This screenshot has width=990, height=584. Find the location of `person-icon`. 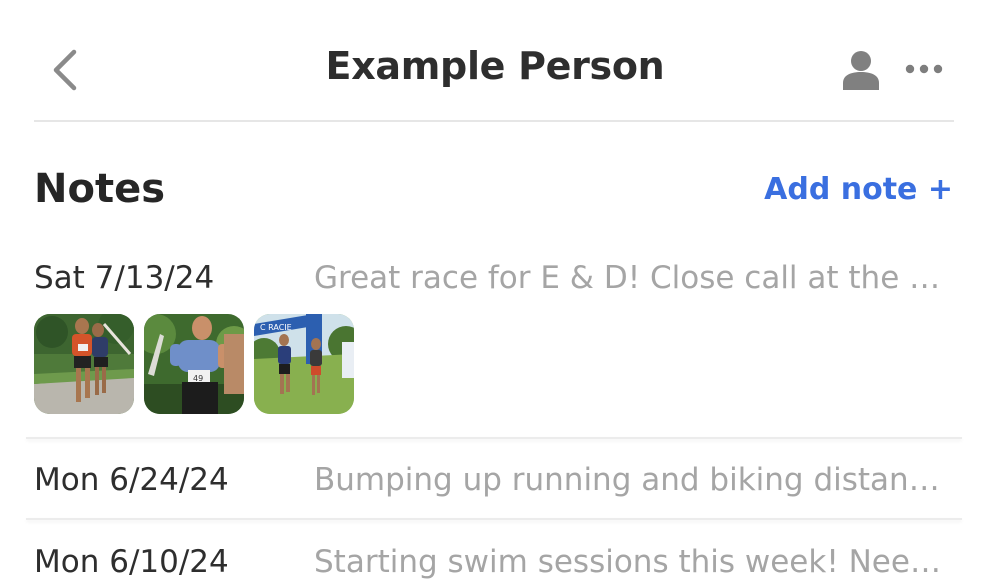

person-icon is located at coordinates (861, 70).